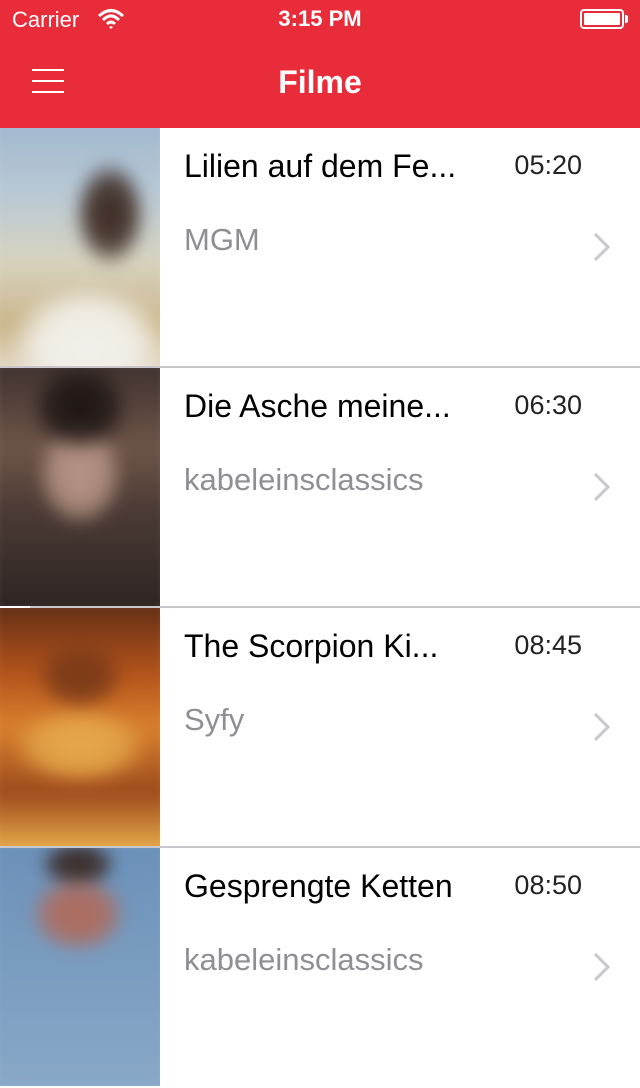 Image resolution: width=640 pixels, height=1088 pixels. Describe the element at coordinates (548, 885) in the screenshot. I see `air-time: 08:50` at that location.